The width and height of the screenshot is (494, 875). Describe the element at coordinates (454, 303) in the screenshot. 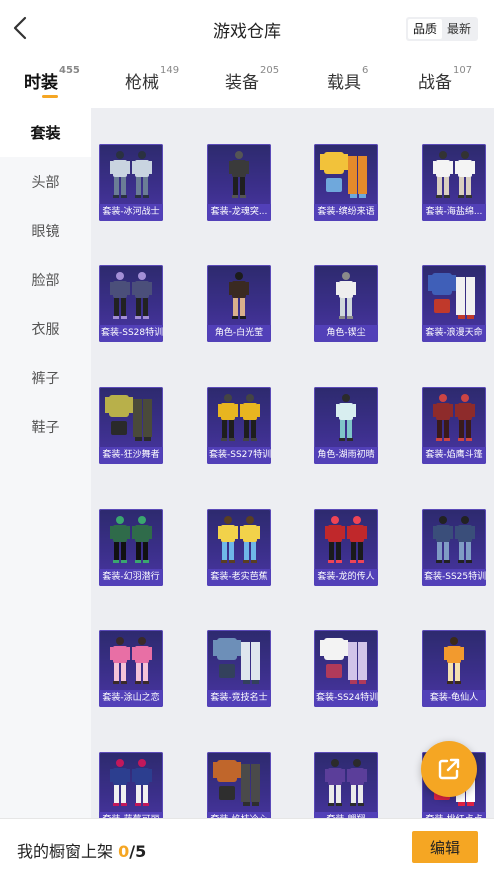

I see `item-card: 套装-浪漫天命` at that location.